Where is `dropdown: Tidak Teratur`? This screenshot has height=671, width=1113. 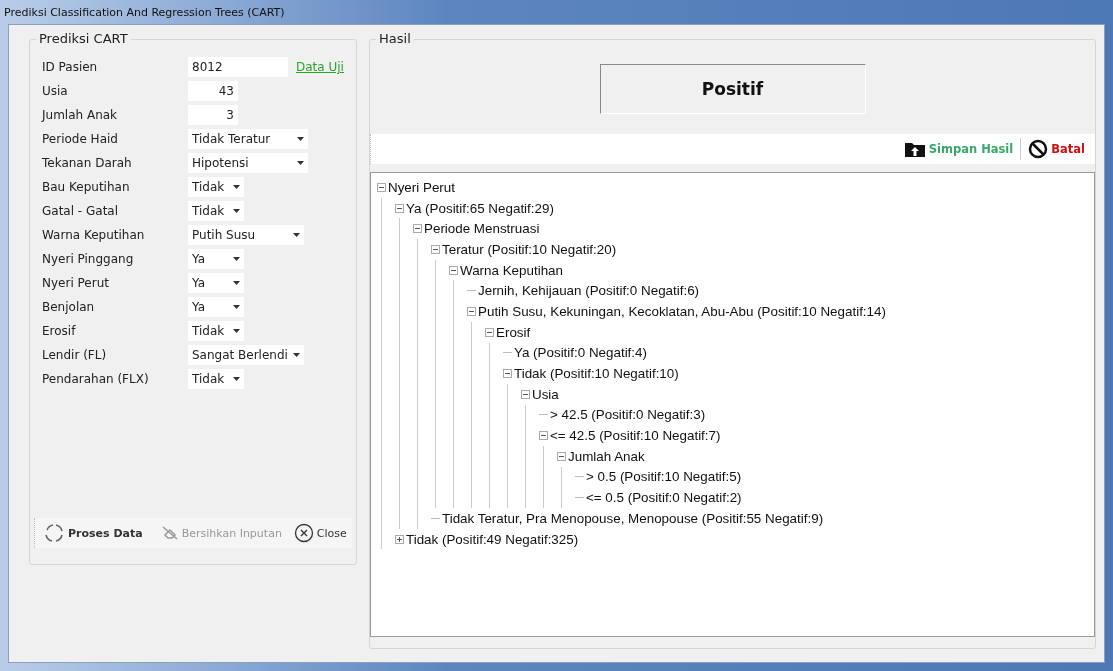
dropdown: Tidak Teratur is located at coordinates (248, 139).